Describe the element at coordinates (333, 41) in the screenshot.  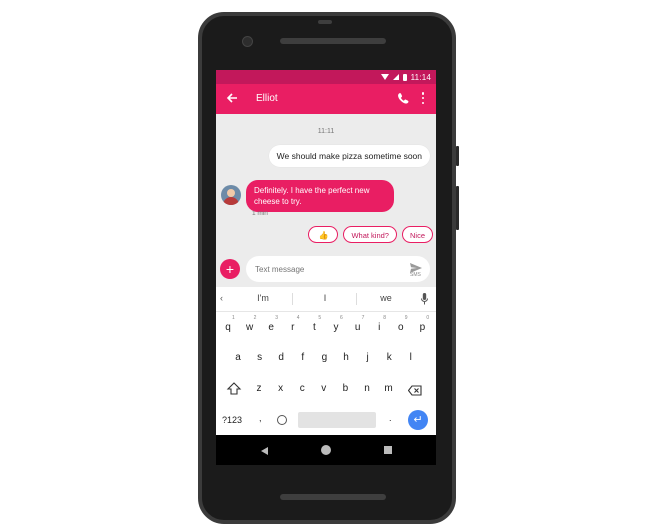
I see `earpiece-speaker` at that location.